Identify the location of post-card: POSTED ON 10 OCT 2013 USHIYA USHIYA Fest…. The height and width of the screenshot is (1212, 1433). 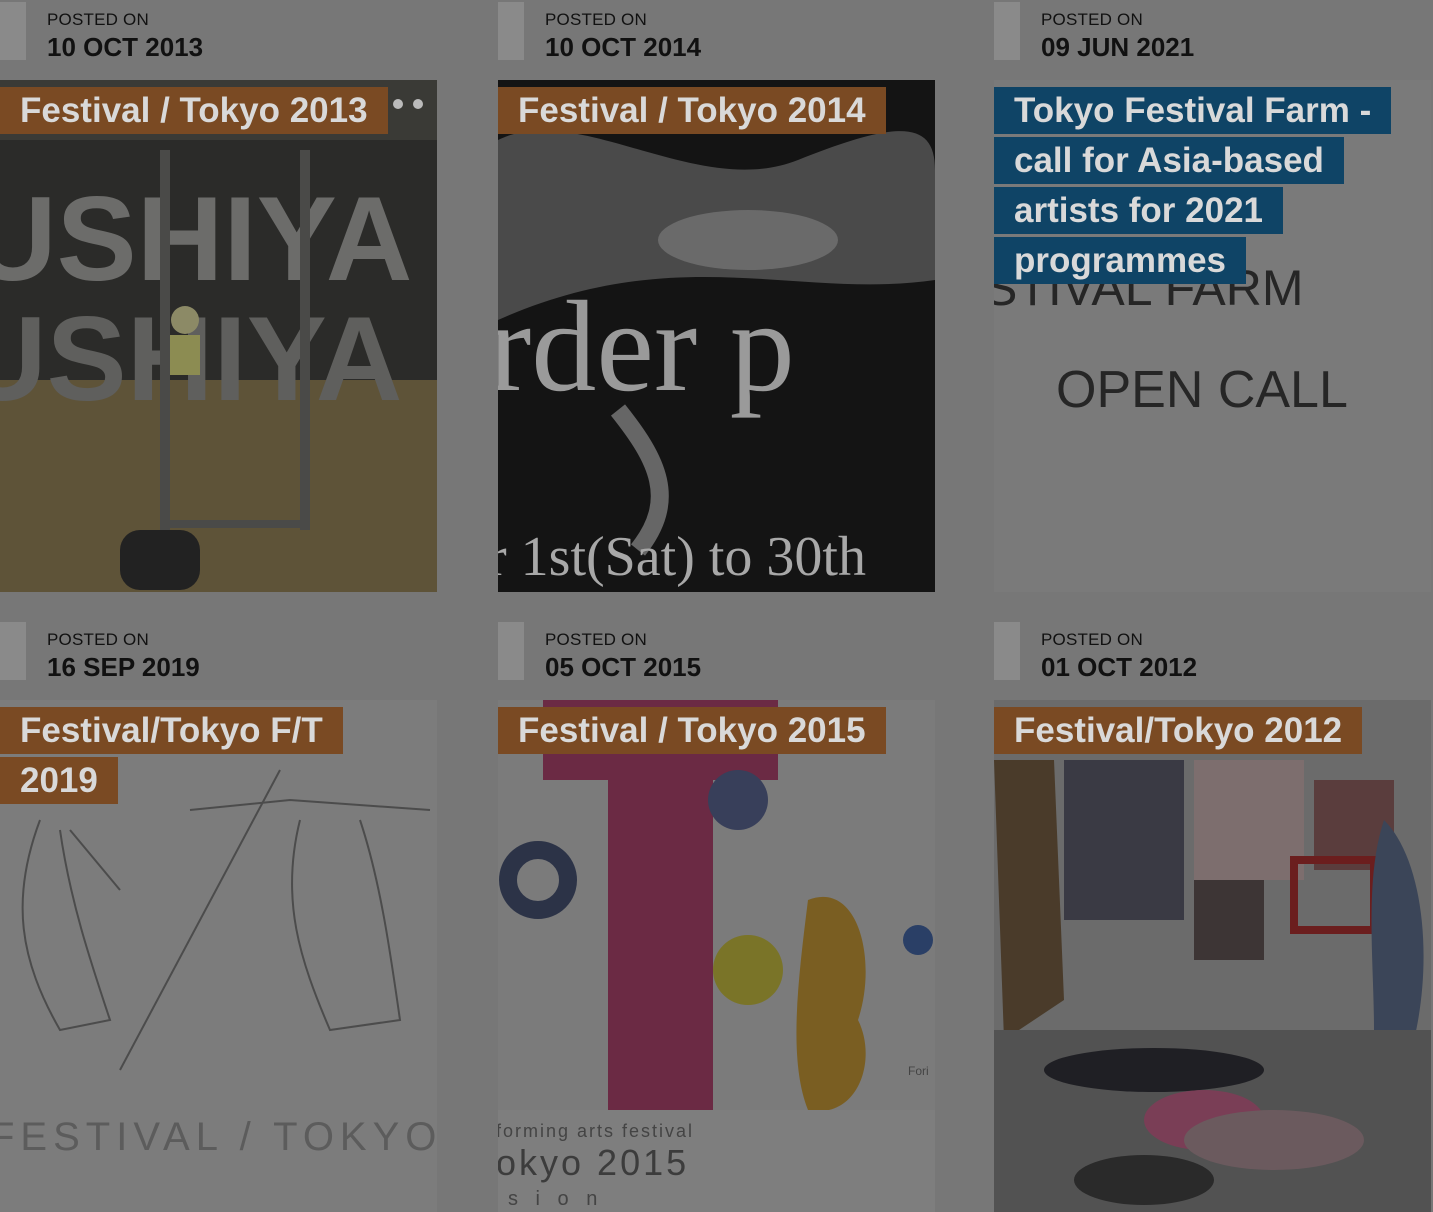
(219, 296).